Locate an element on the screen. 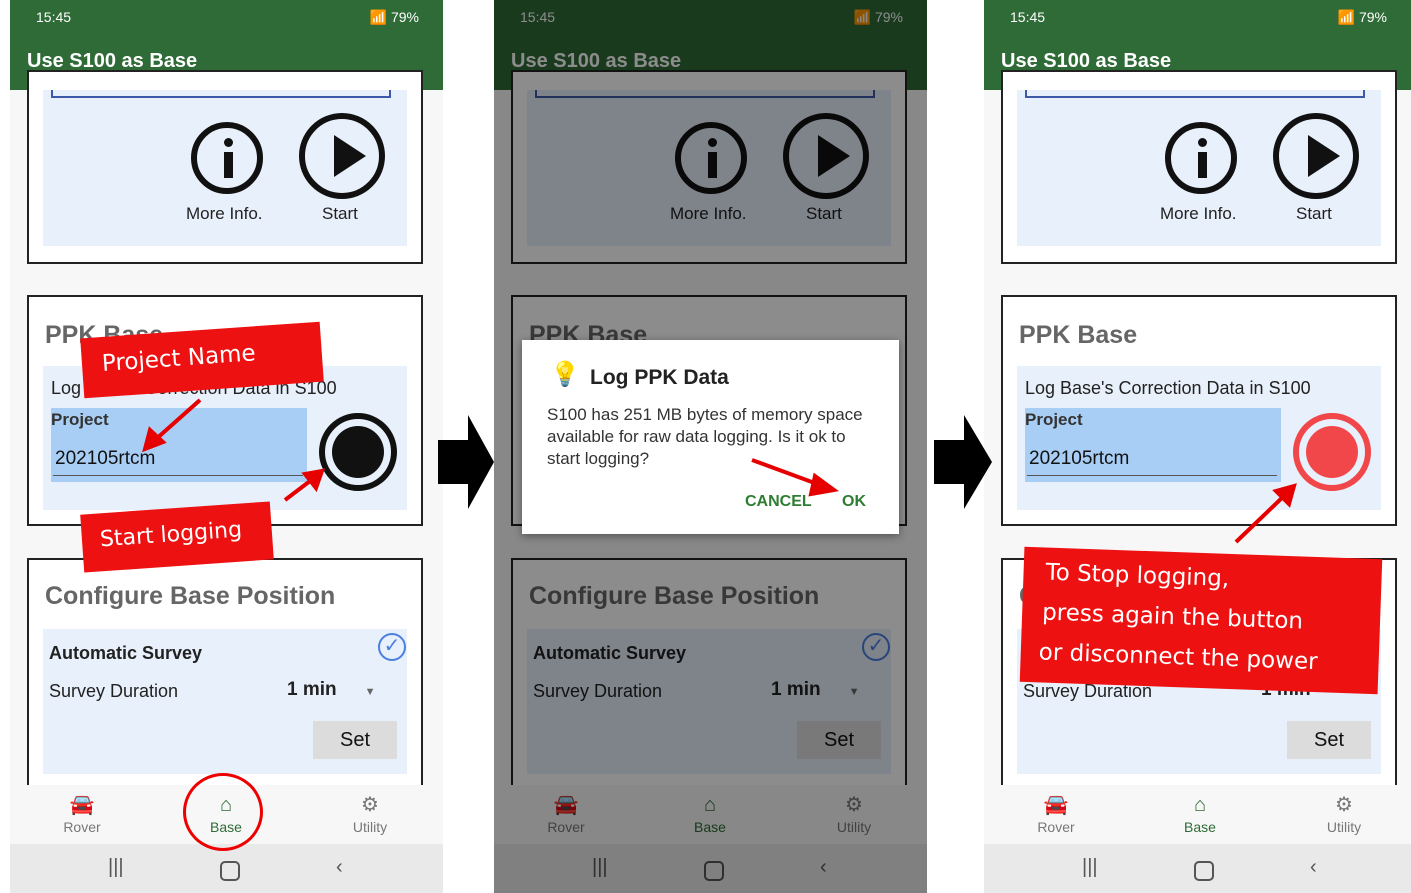  base-tab-highlight-circle is located at coordinates (223, 812).